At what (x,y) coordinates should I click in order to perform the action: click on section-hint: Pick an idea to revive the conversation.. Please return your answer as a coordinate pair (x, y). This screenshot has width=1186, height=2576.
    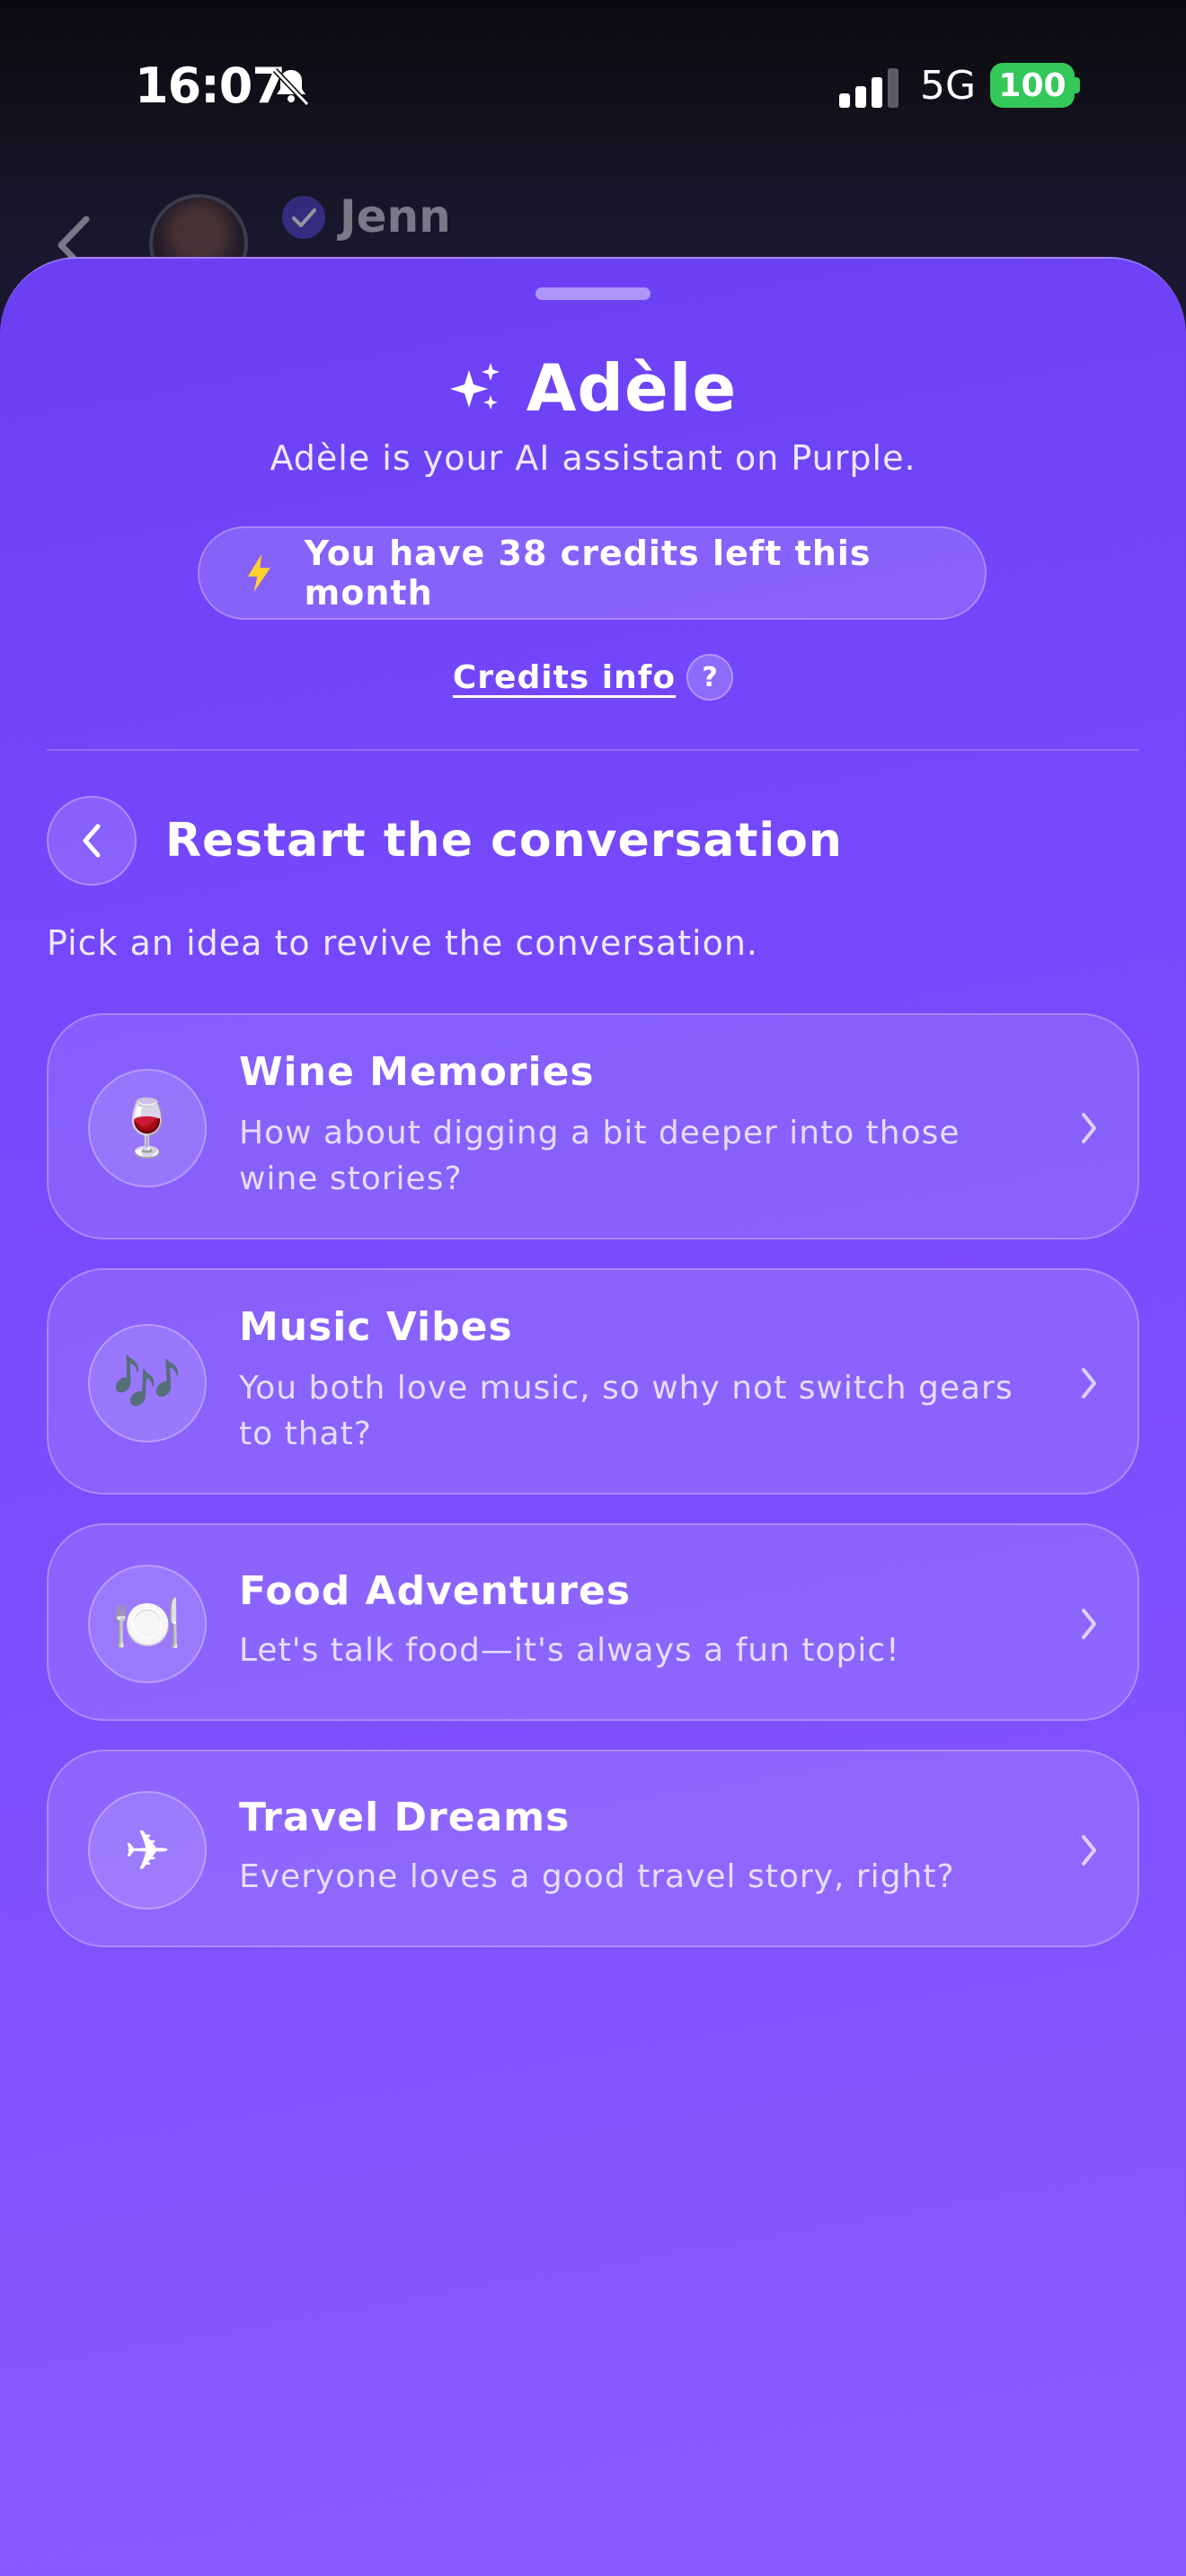
    Looking at the image, I should click on (402, 943).